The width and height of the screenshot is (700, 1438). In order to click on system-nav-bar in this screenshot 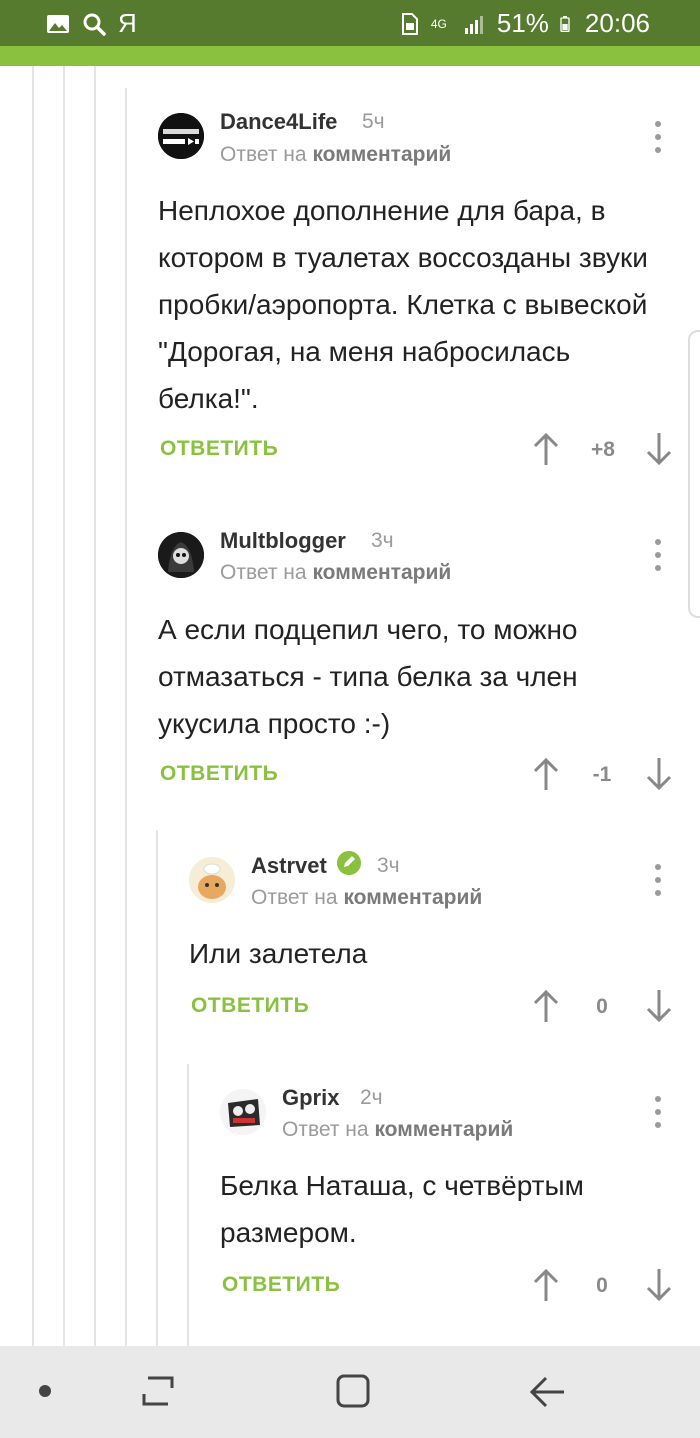, I will do `click(350, 1392)`.